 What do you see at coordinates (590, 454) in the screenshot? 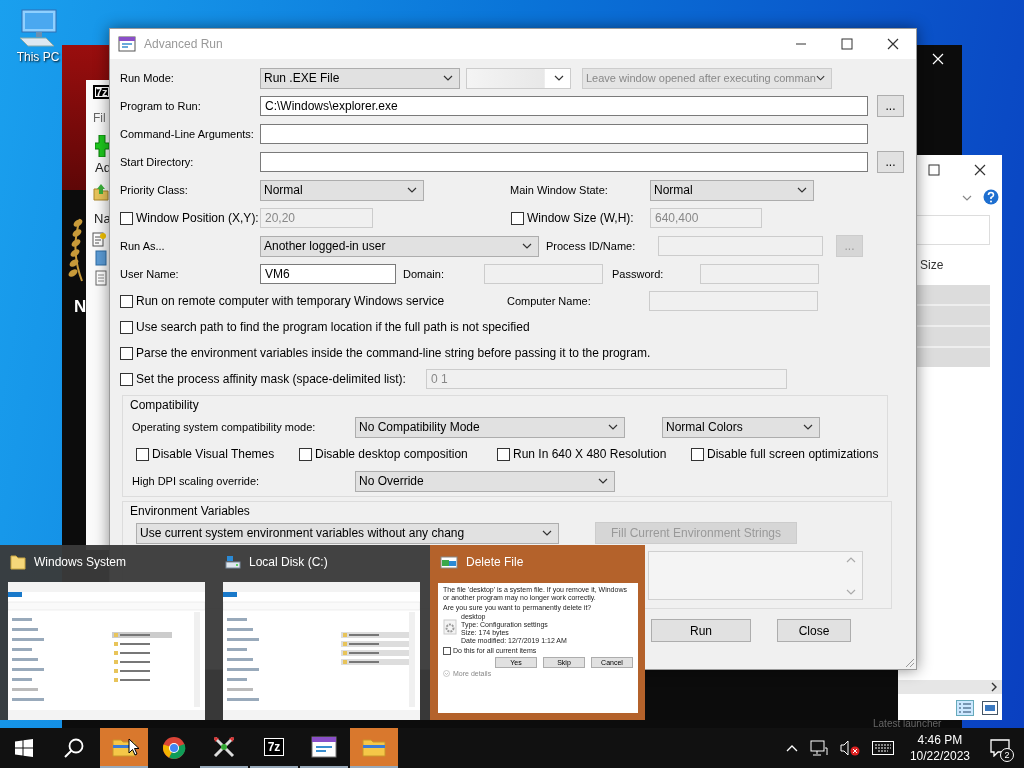
I see `checkbox-label: Run In 640 X 480 Resolution` at bounding box center [590, 454].